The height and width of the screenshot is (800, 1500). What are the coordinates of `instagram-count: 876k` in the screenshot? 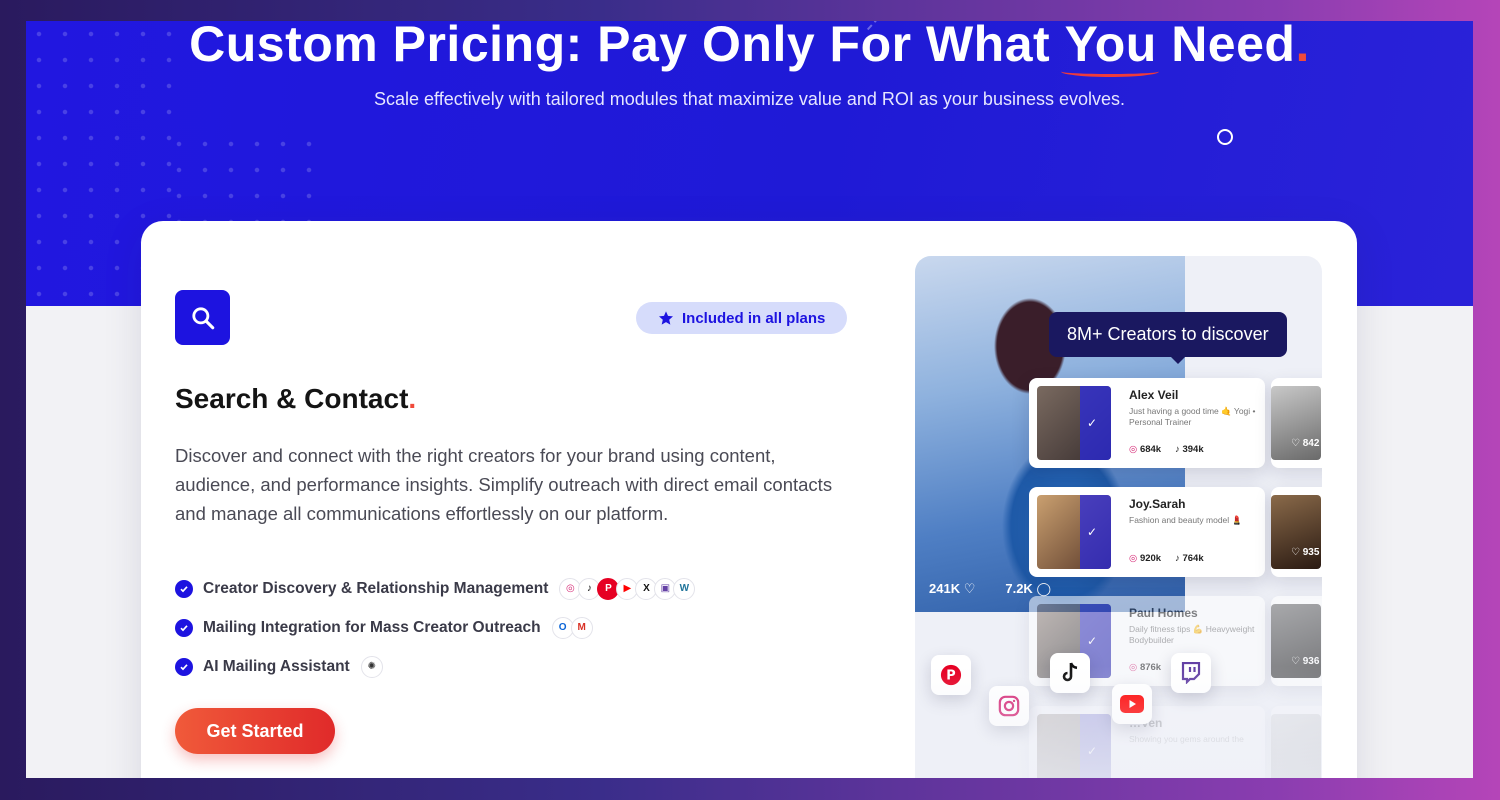 It's located at (1150, 667).